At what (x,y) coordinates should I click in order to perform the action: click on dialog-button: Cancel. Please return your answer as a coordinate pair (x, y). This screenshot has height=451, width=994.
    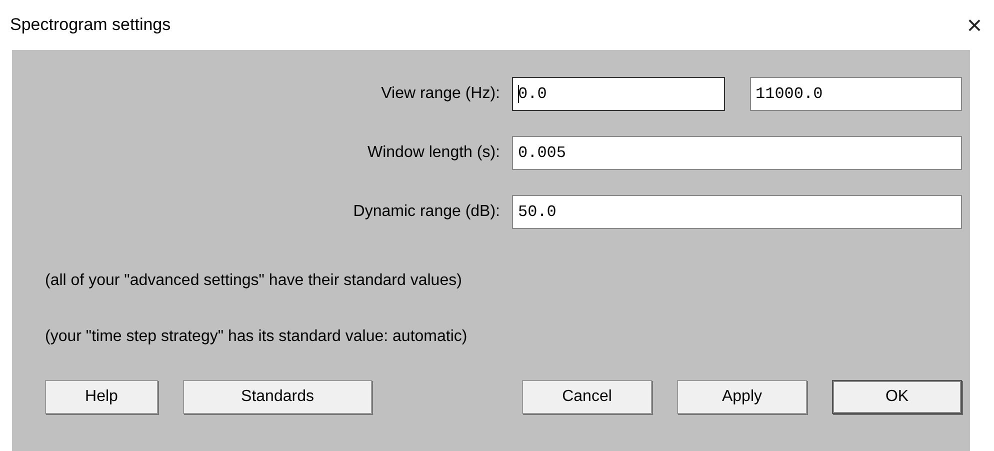
    Looking at the image, I should click on (587, 397).